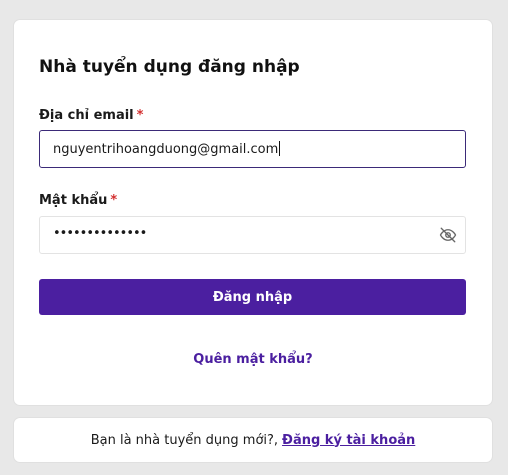 This screenshot has height=475, width=508. I want to click on email-value: nguyentrihoangduong@gmail.com, so click(167, 149).